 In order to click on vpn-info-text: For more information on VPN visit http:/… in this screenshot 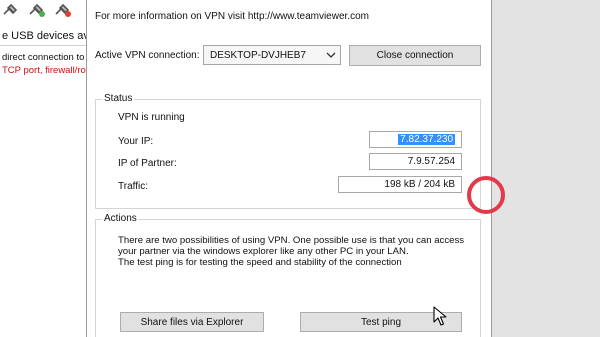, I will do `click(232, 16)`.